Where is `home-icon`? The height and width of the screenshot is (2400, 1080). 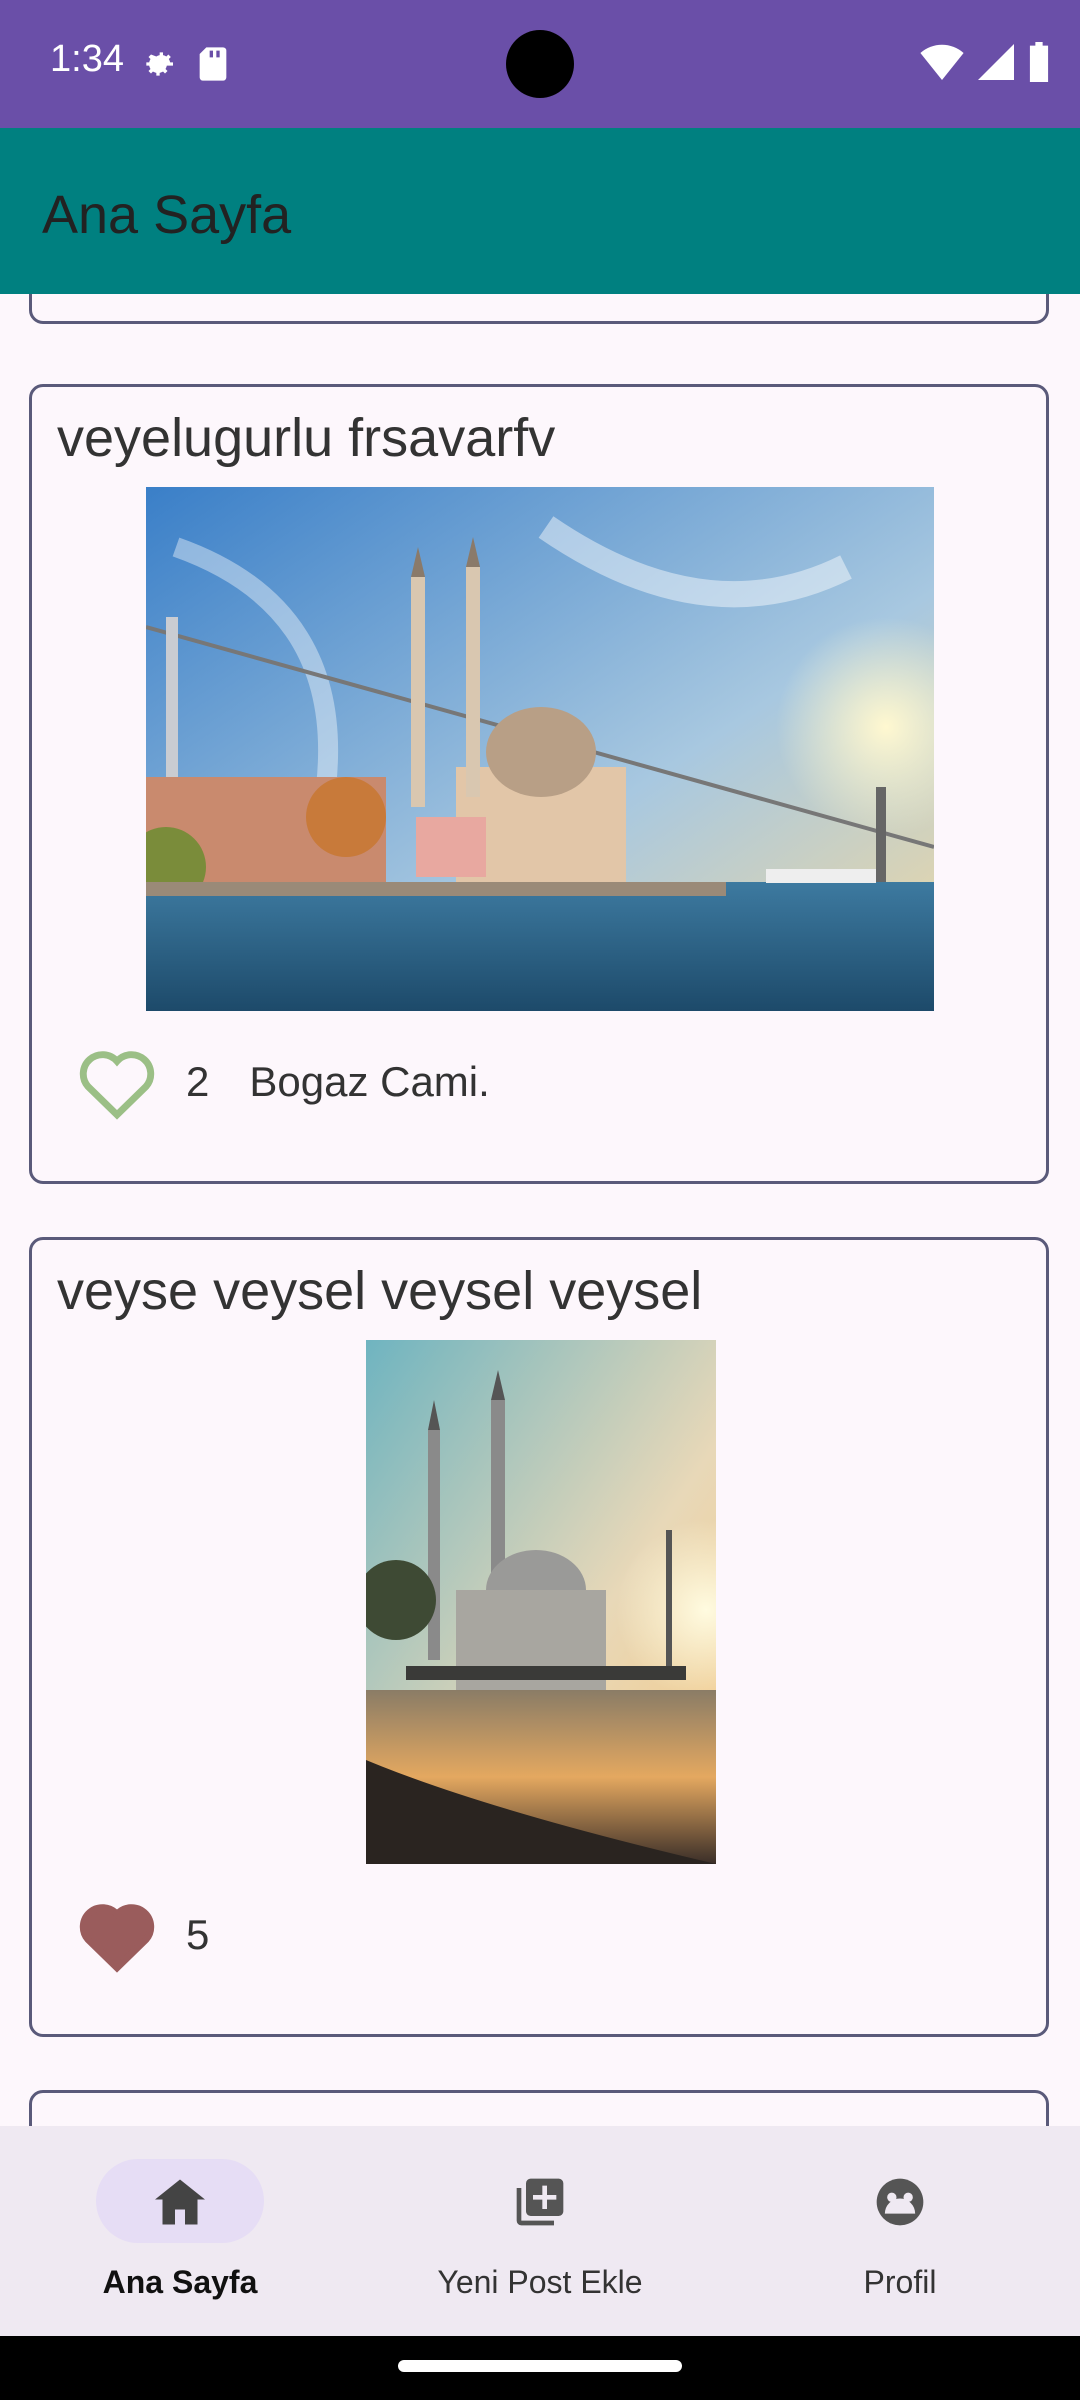 home-icon is located at coordinates (180, 2202).